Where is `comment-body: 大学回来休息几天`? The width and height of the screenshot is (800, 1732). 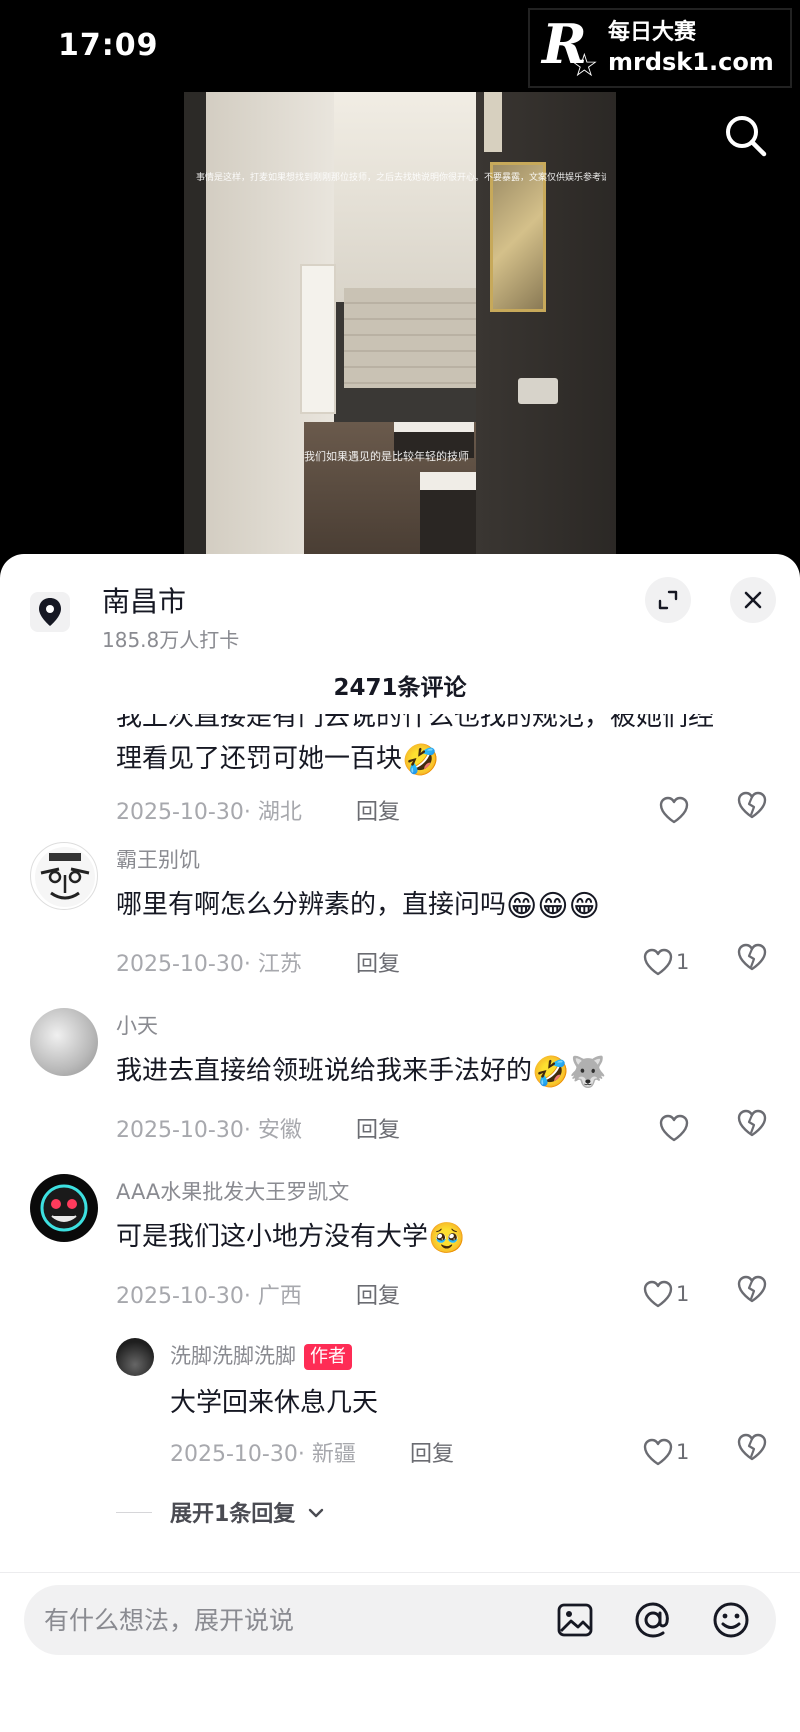 comment-body: 大学回来休息几天 is located at coordinates (274, 1403).